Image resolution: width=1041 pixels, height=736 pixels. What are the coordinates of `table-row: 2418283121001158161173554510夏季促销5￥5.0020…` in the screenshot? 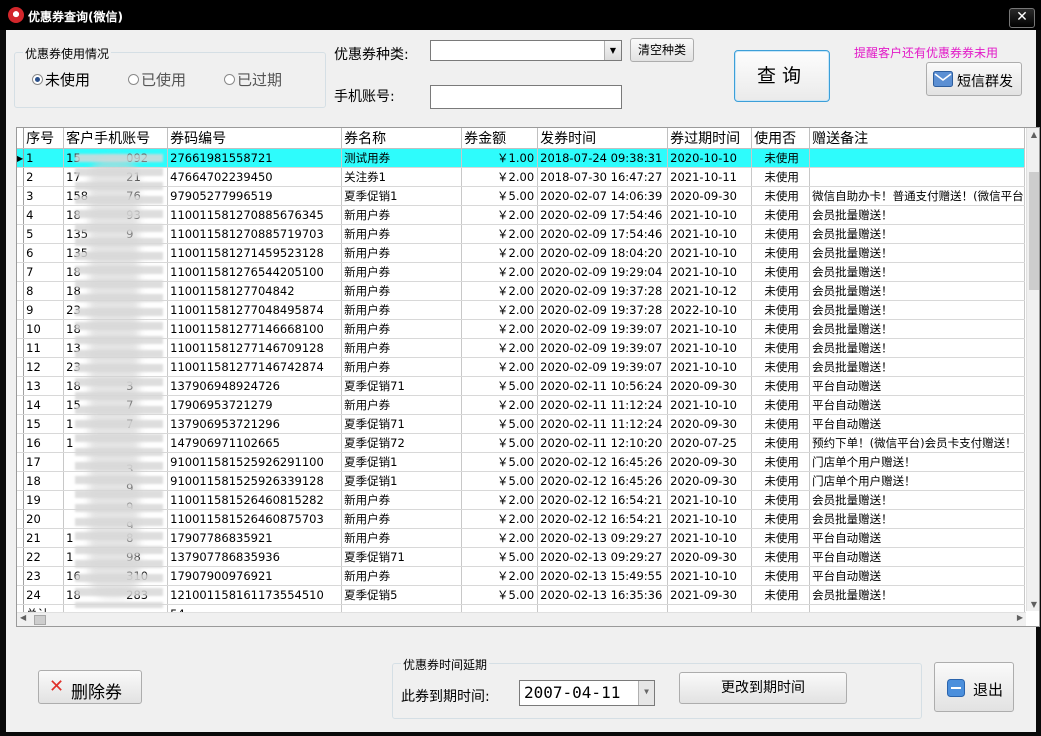 It's located at (521, 595).